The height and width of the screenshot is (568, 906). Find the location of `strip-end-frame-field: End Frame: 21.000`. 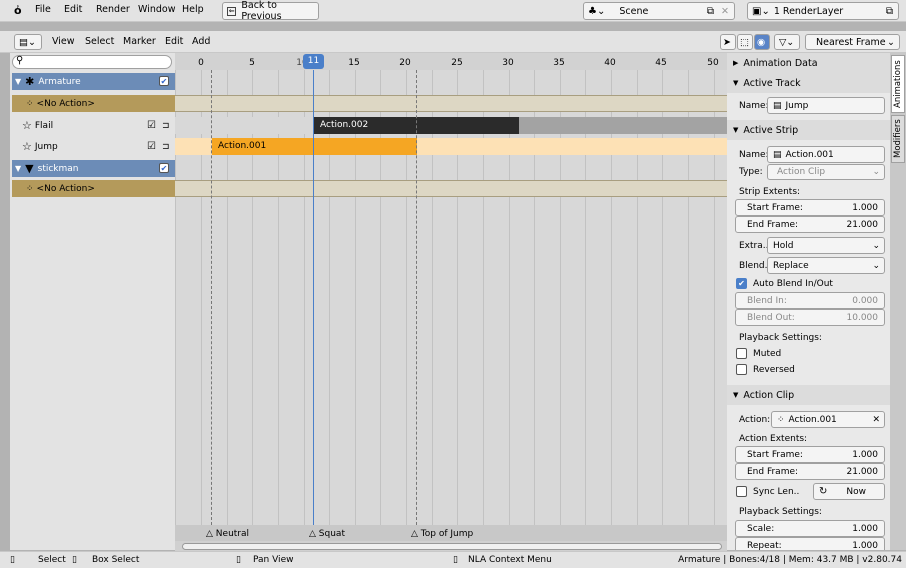

strip-end-frame-field: End Frame: 21.000 is located at coordinates (810, 224).